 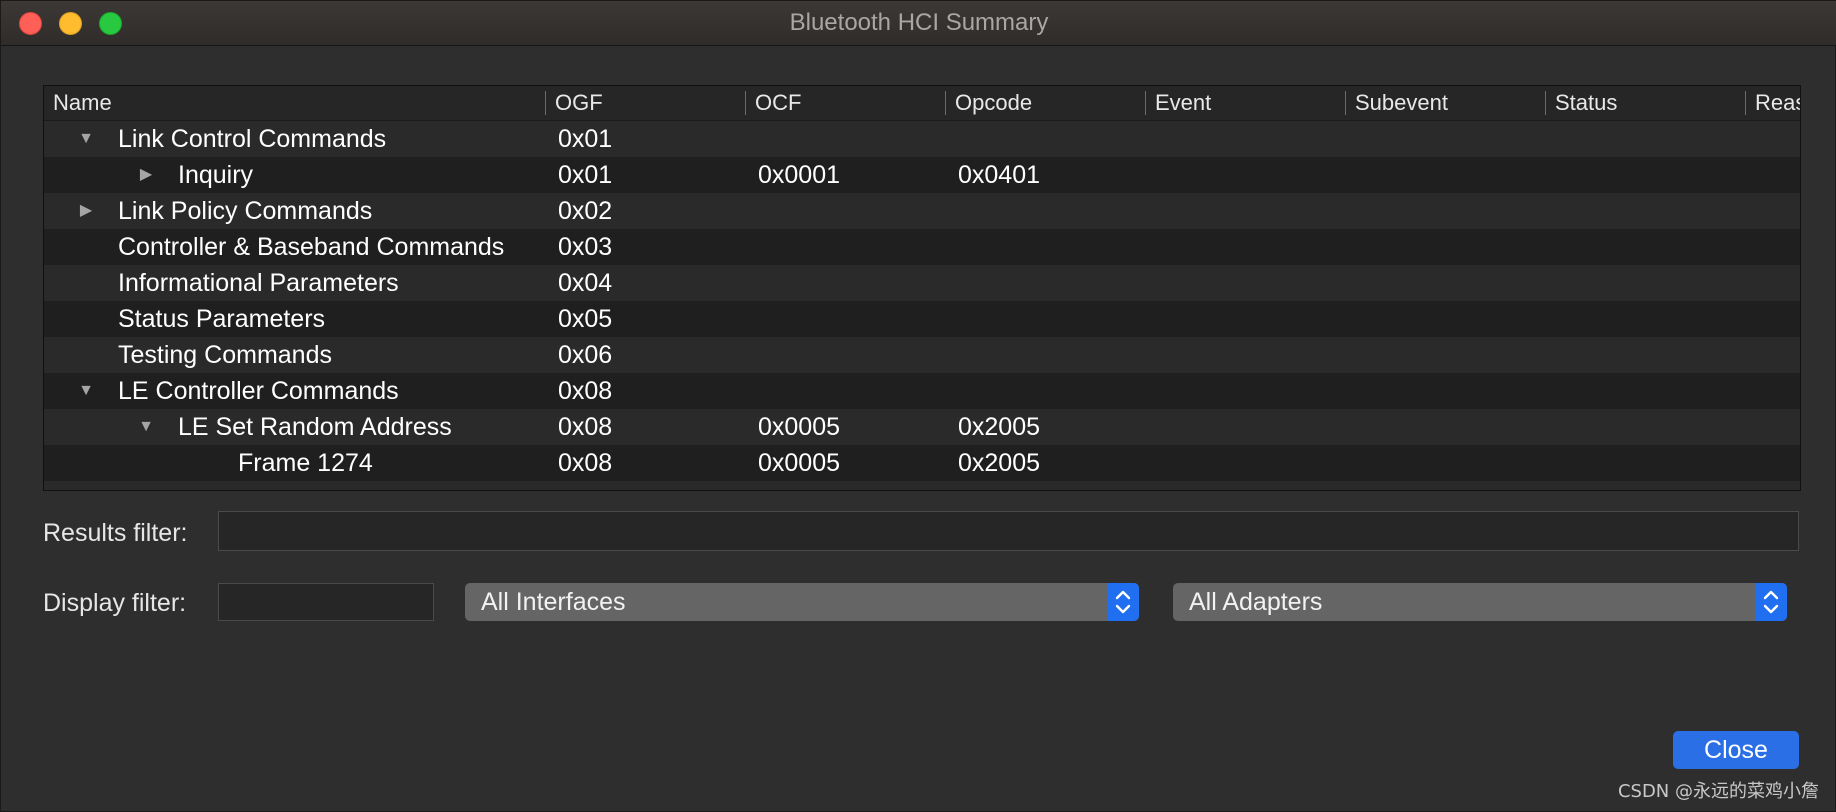 What do you see at coordinates (115, 603) in the screenshot?
I see `display-filter-label: Display filter:` at bounding box center [115, 603].